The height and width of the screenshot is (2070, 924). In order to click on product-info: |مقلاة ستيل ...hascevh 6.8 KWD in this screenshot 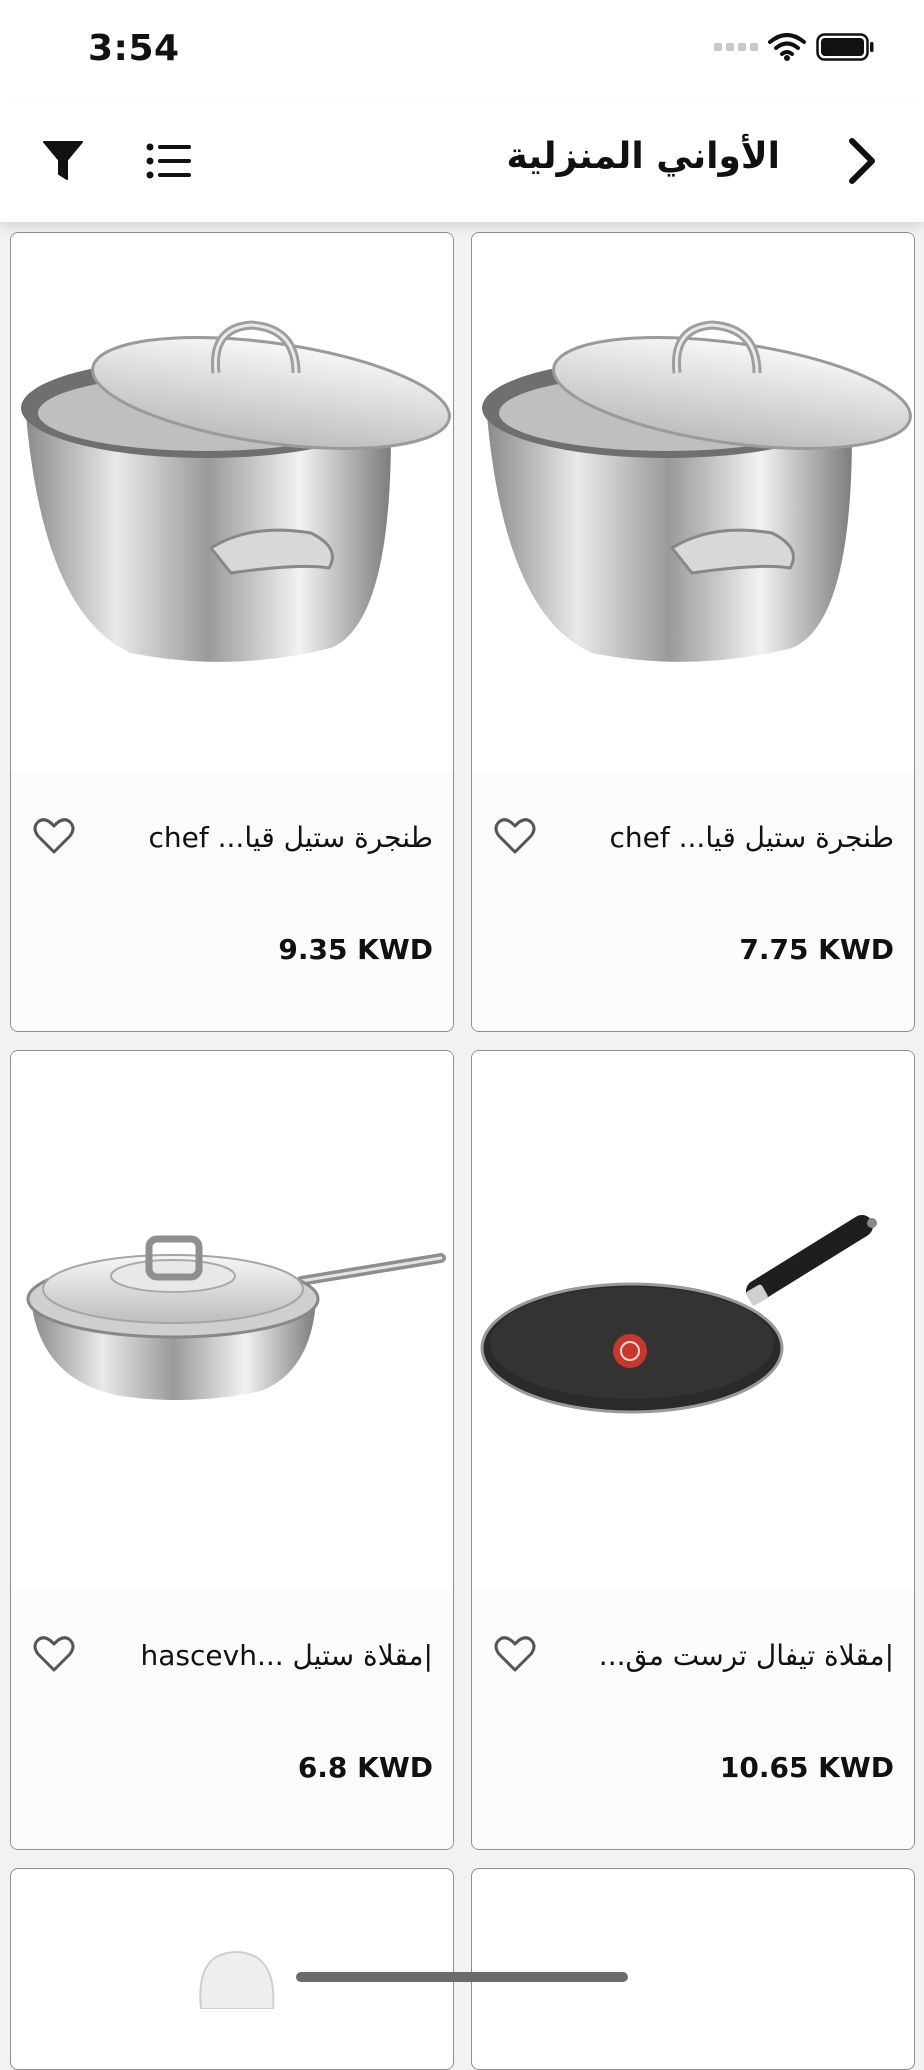, I will do `click(232, 1720)`.